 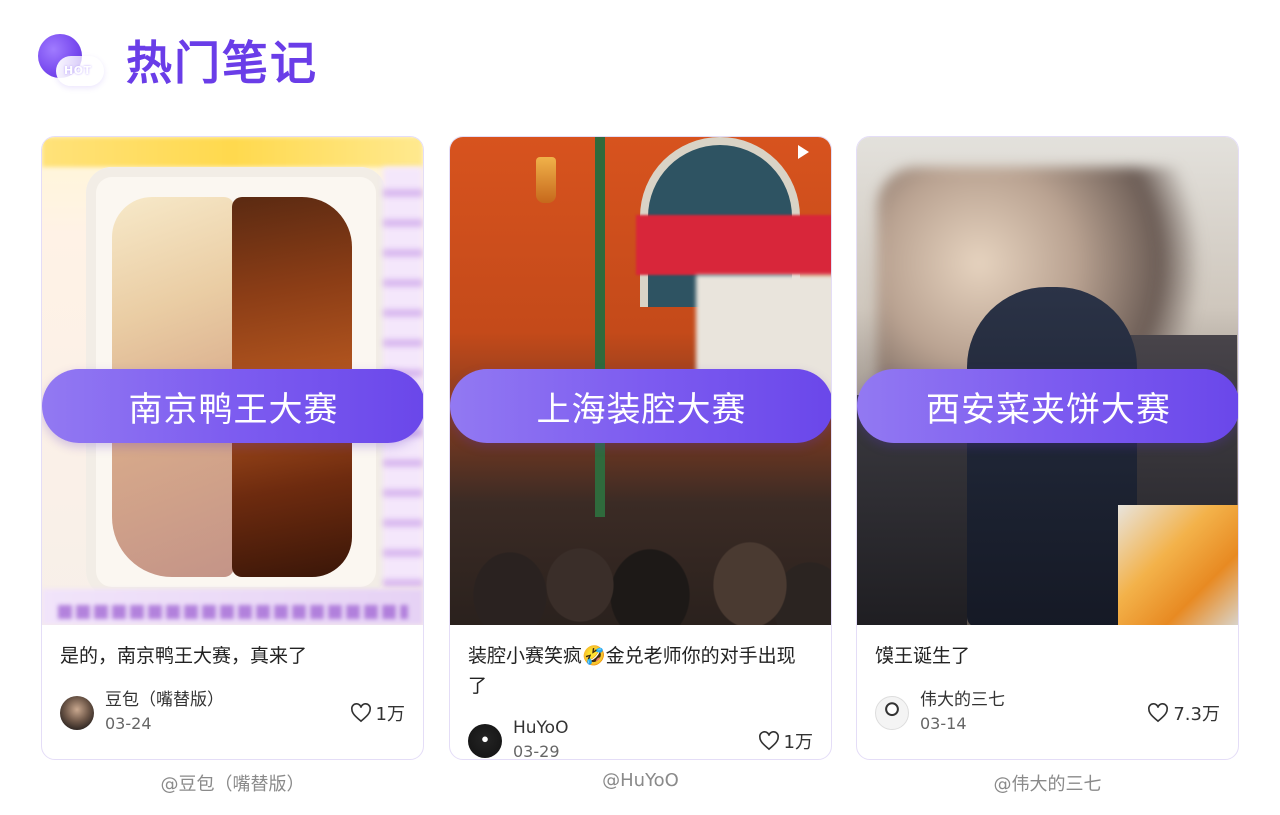 What do you see at coordinates (222, 63) in the screenshot?
I see `page-title: 热门笔记` at bounding box center [222, 63].